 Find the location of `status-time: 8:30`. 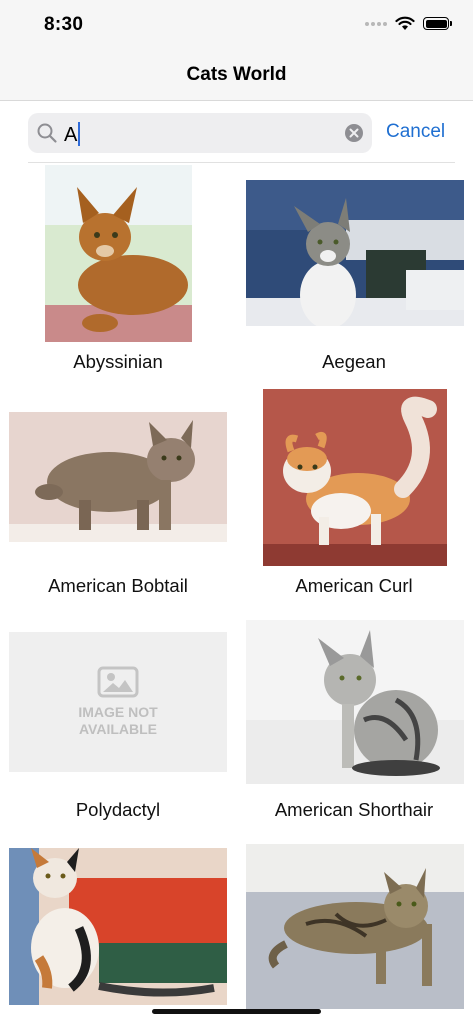

status-time: 8:30 is located at coordinates (64, 24).